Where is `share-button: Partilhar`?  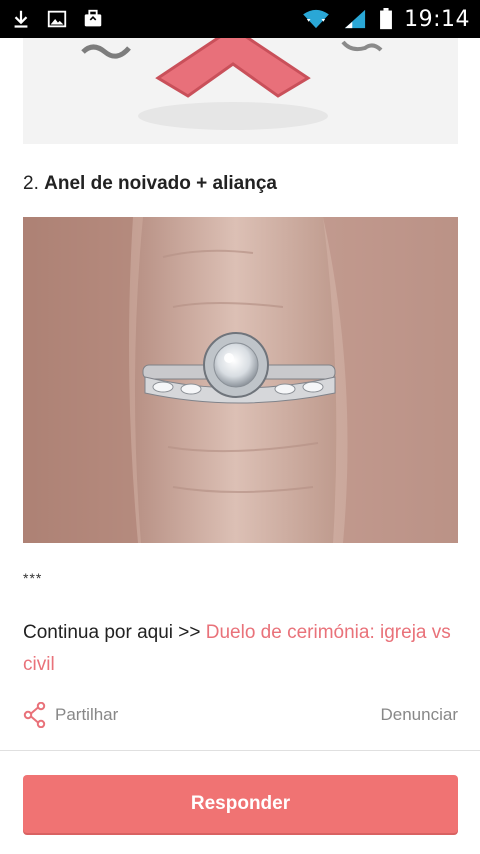
share-button: Partilhar is located at coordinates (70, 715).